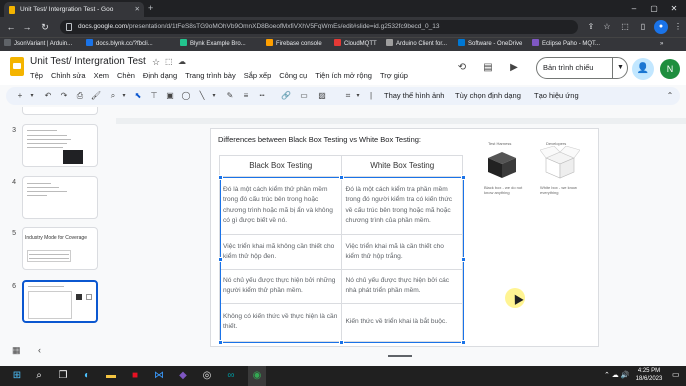 The width and height of the screenshot is (686, 386). I want to click on shape-icon: ◯, so click(186, 96).